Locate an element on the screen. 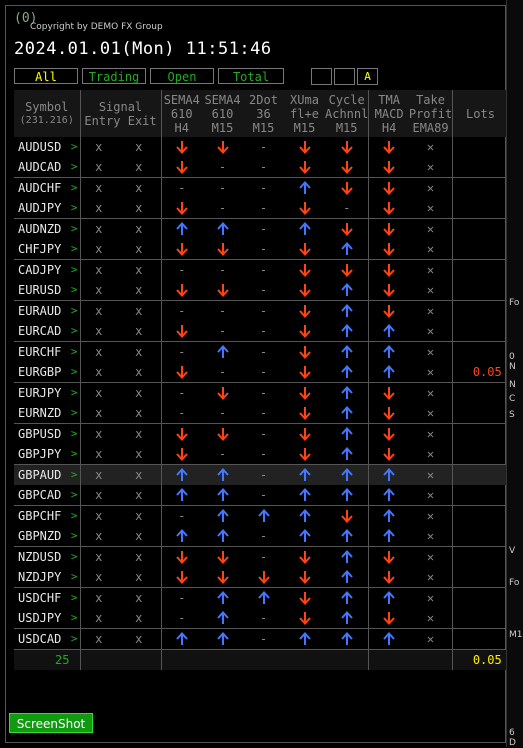  table-row: GBPJPY > x x - - ✕ is located at coordinates (261, 454).